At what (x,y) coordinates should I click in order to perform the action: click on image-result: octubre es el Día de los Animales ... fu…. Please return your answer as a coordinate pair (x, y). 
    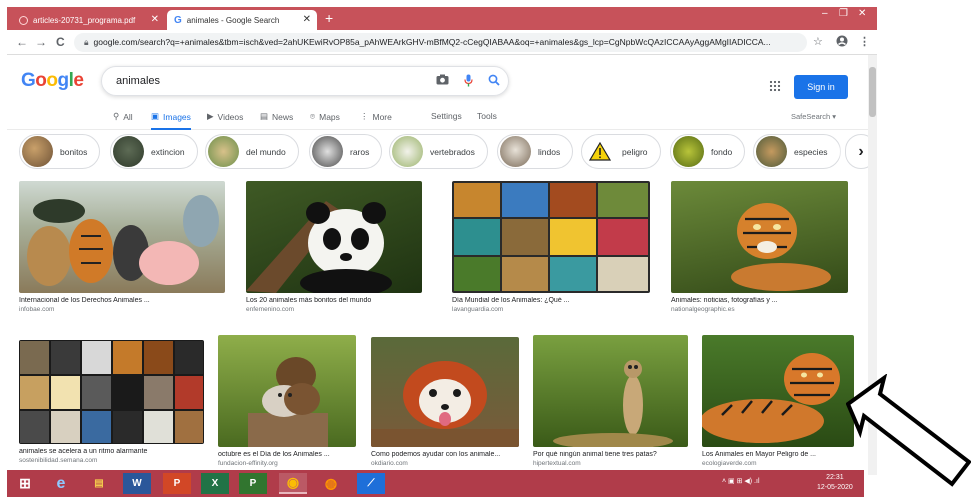
    Looking at the image, I should click on (287, 401).